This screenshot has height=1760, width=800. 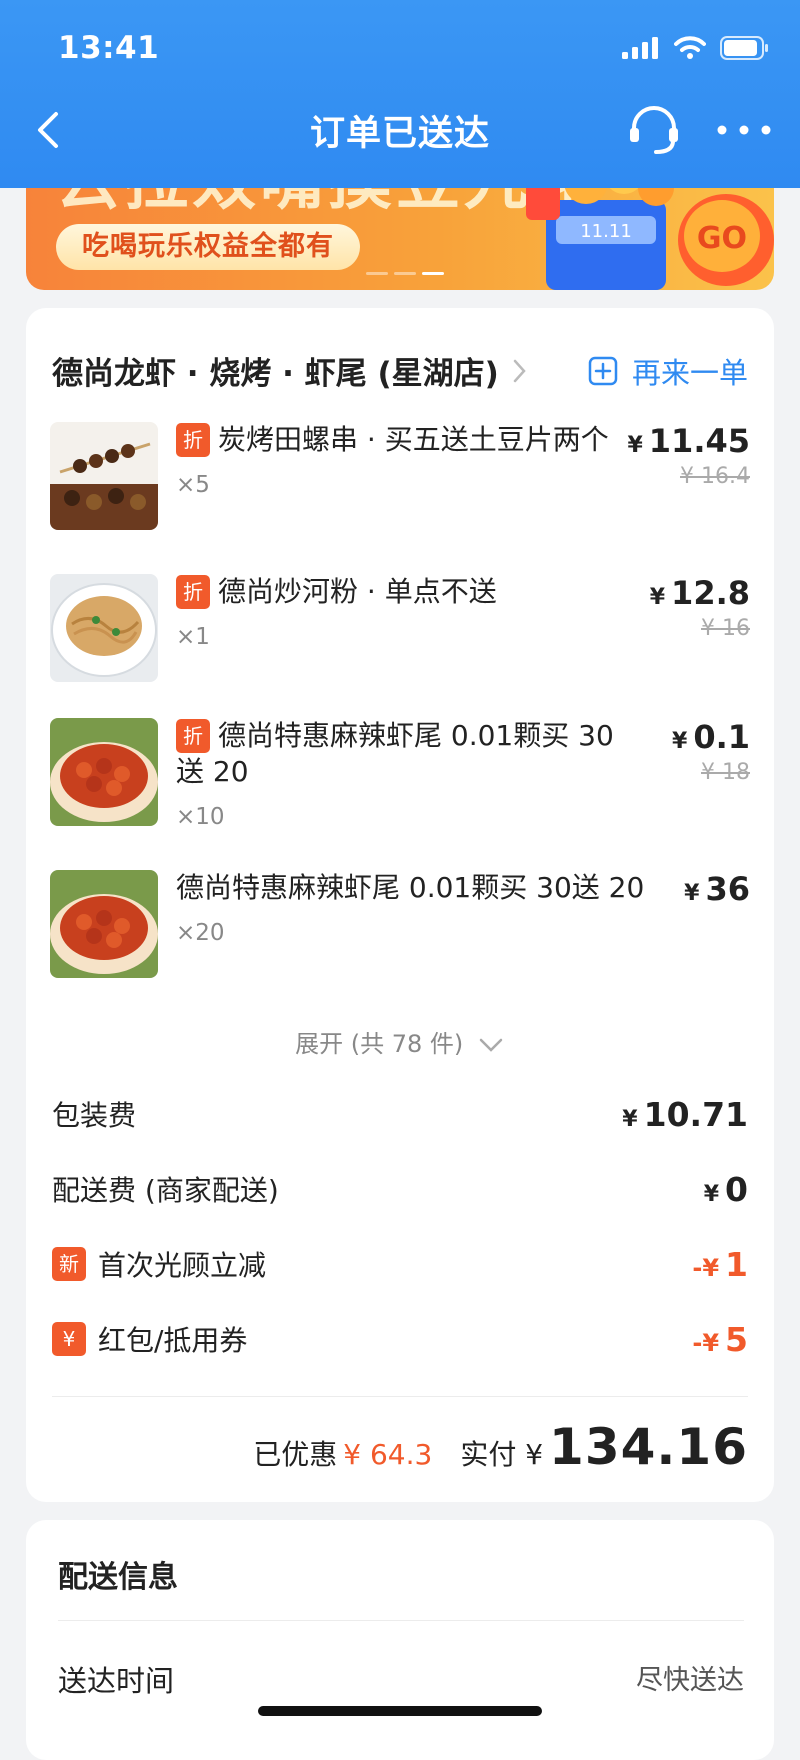 I want to click on chevron-down-icon, so click(x=491, y=1045).